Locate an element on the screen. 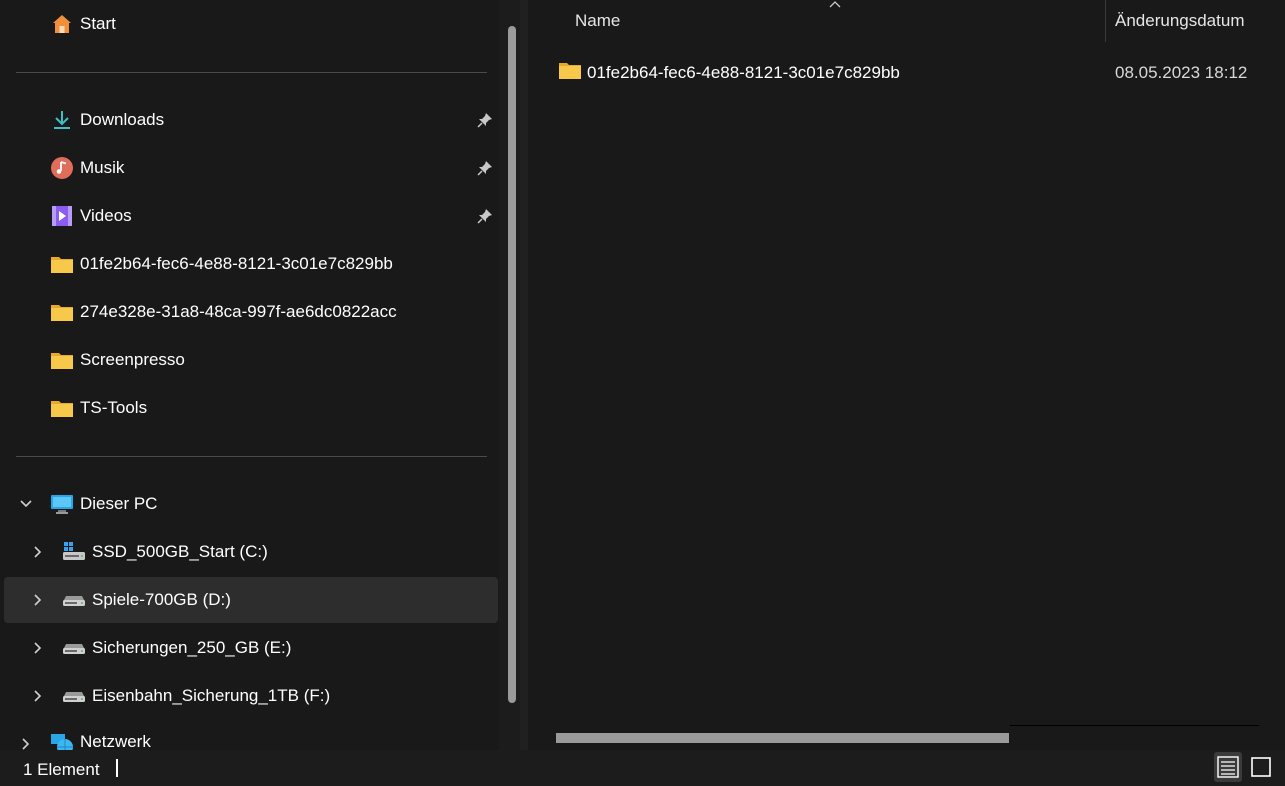 The height and width of the screenshot is (786, 1285). column-header-label: Name is located at coordinates (598, 20).